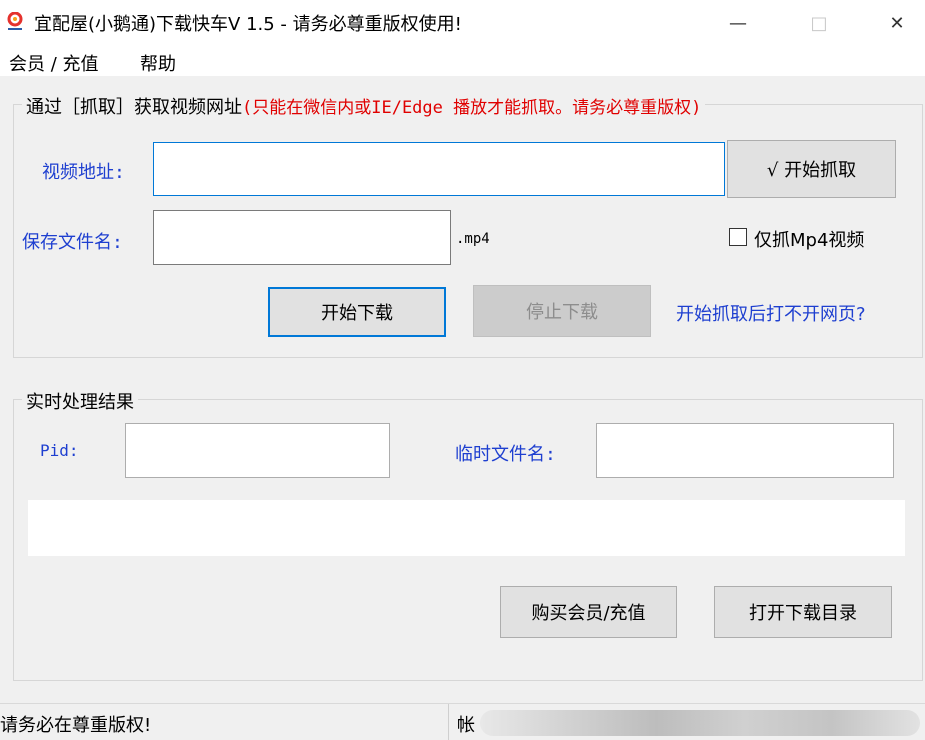 The image size is (925, 740). What do you see at coordinates (505, 454) in the screenshot?
I see `temp-filename-label: 临时文件名:` at bounding box center [505, 454].